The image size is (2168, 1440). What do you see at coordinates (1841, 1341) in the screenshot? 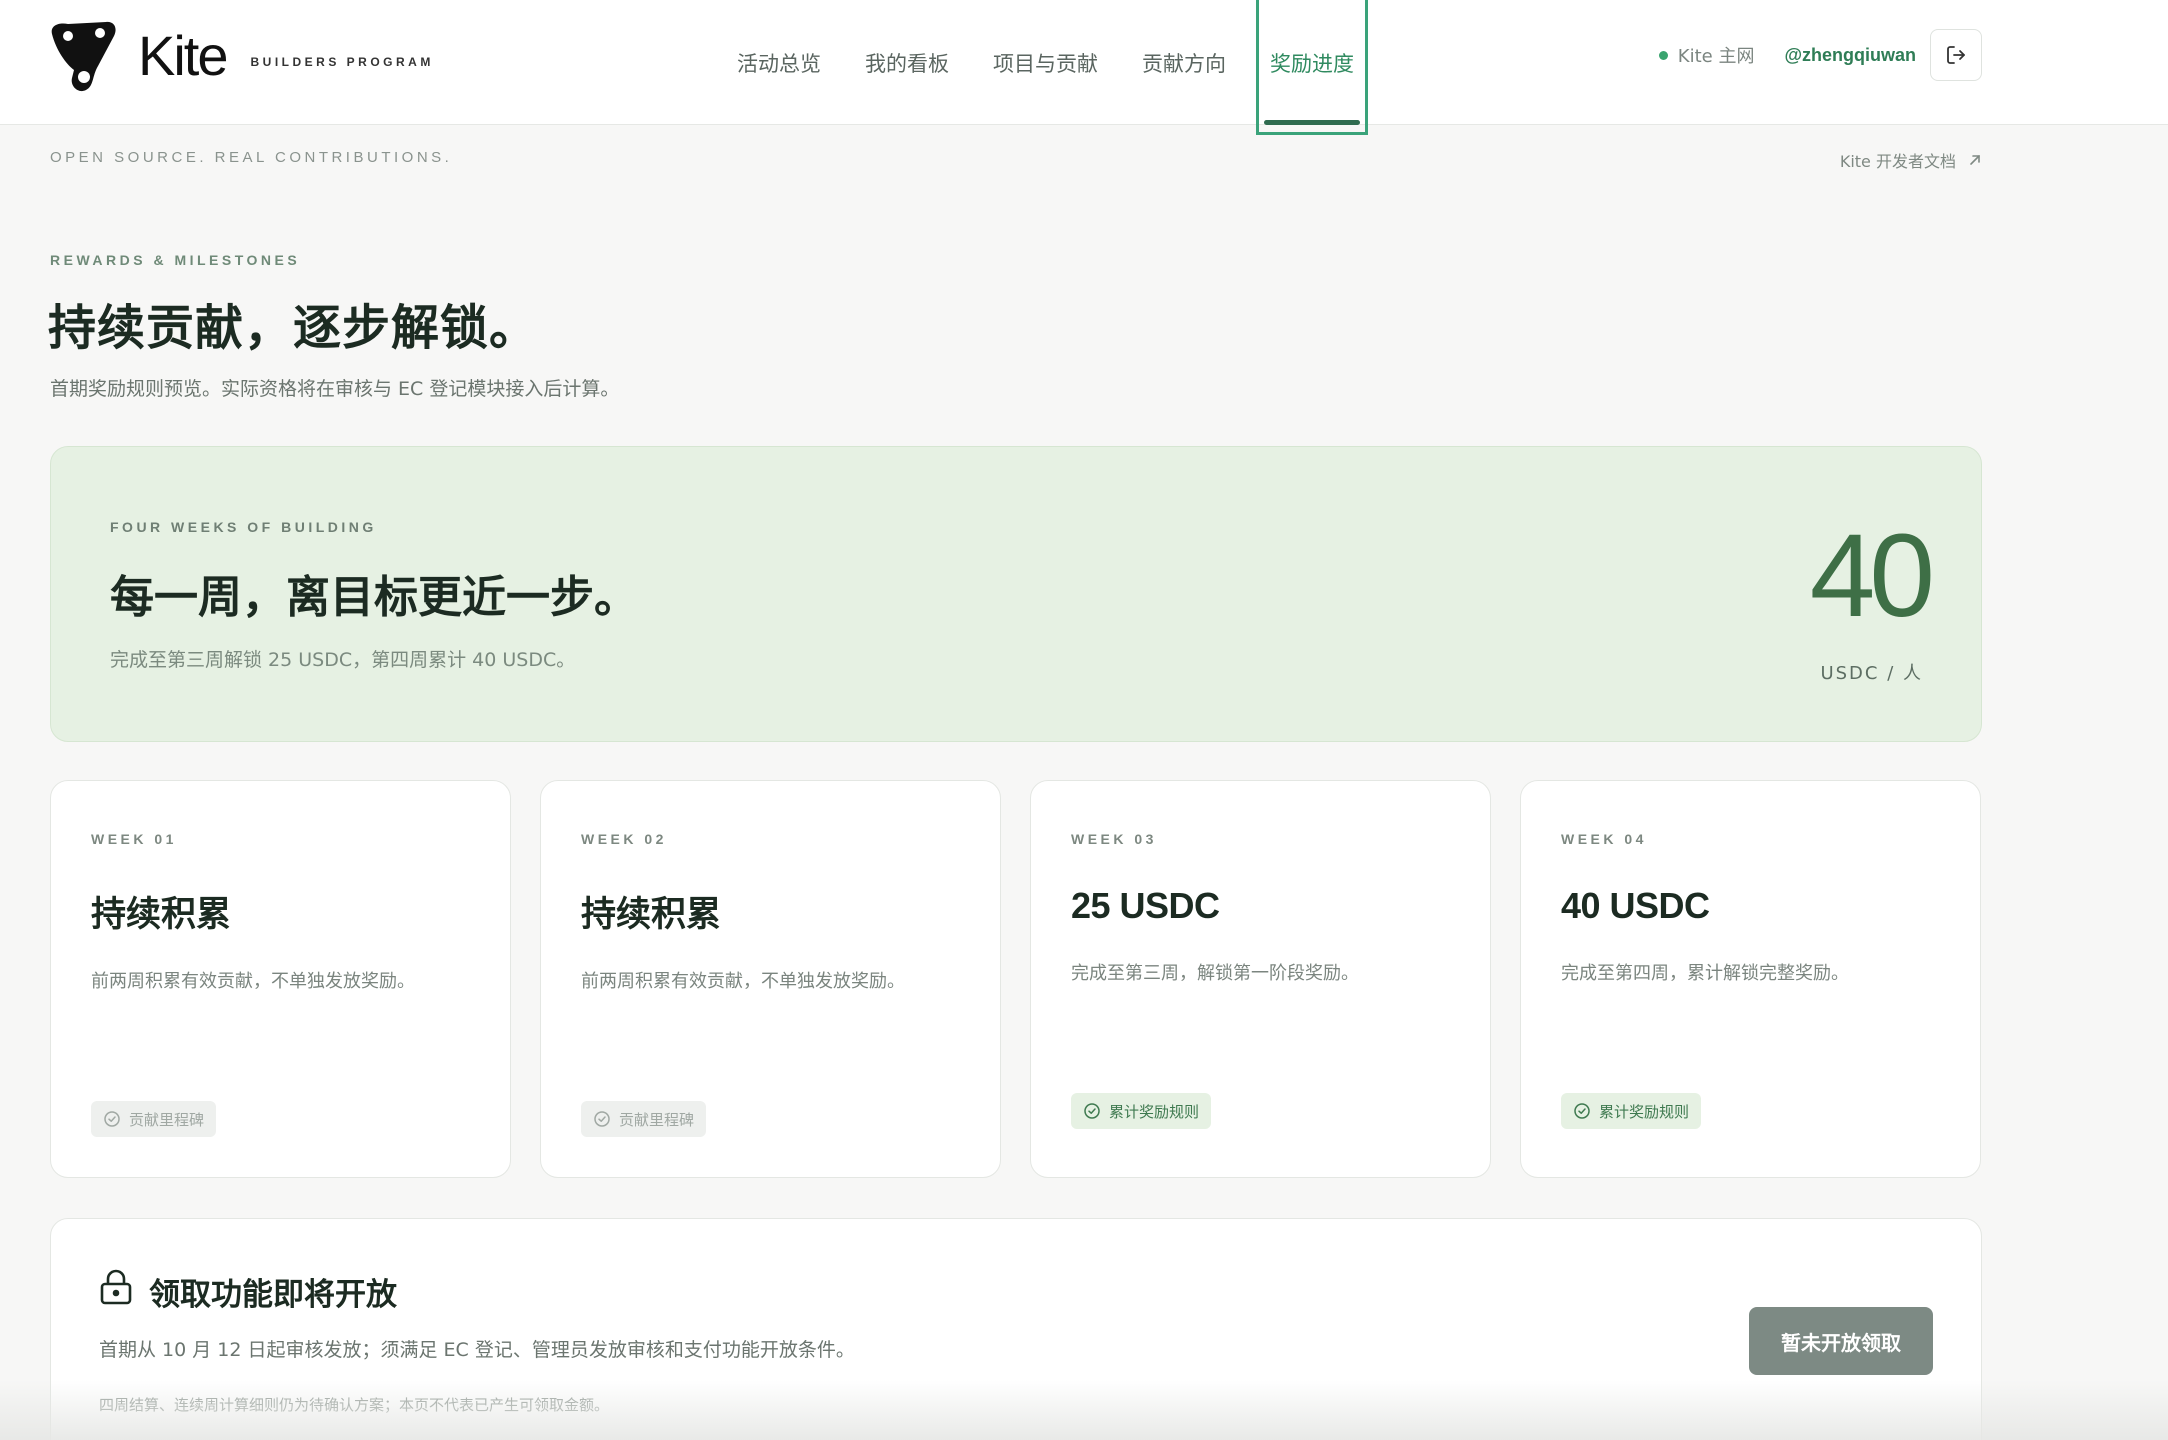
I see `claim-button: 暂未开放领取` at bounding box center [1841, 1341].